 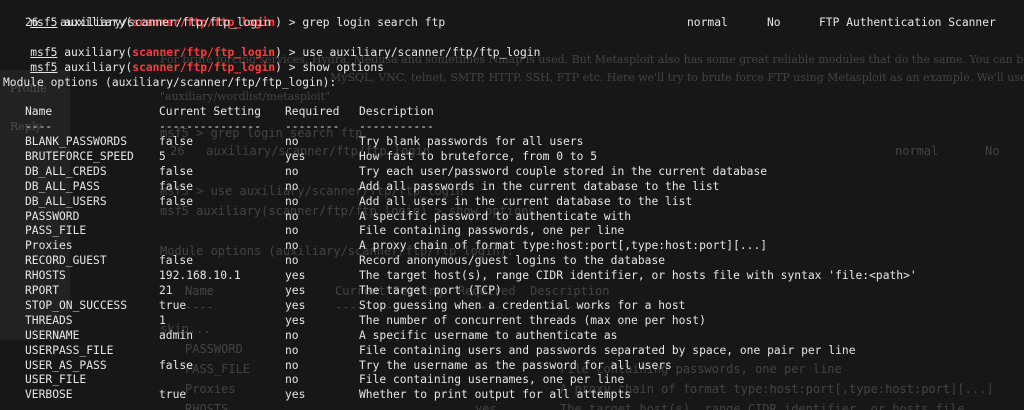 What do you see at coordinates (162, 320) in the screenshot?
I see `option-current-setting: 1` at bounding box center [162, 320].